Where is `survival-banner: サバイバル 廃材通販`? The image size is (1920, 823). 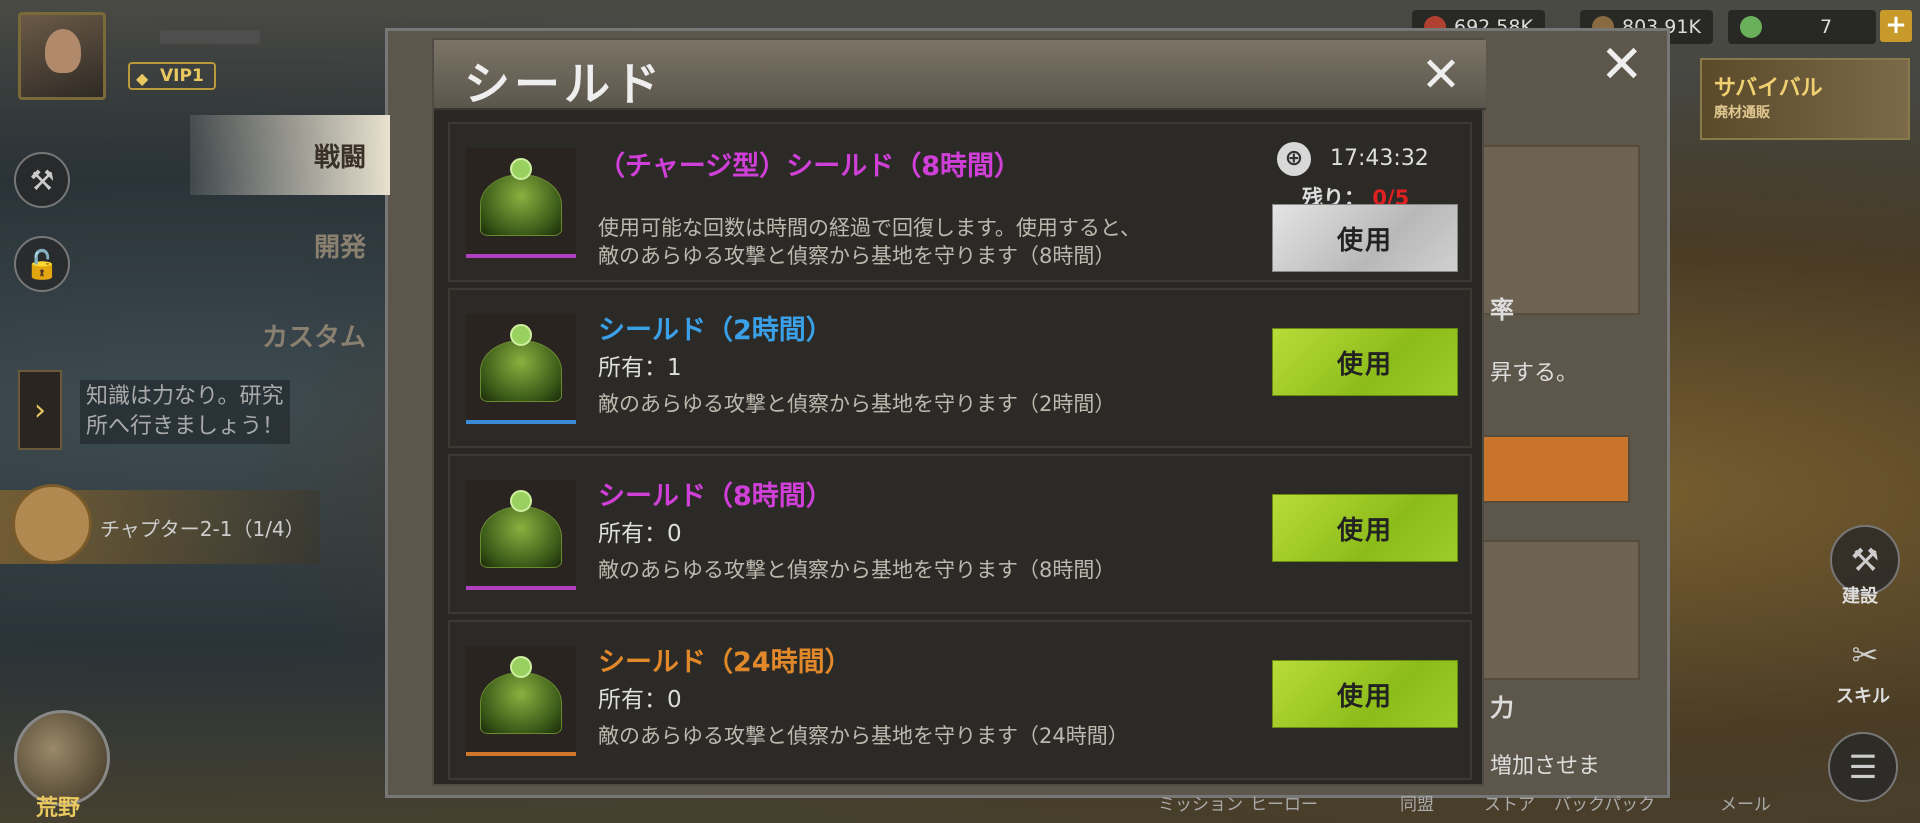 survival-banner: サバイバル 廃材通販 is located at coordinates (1805, 99).